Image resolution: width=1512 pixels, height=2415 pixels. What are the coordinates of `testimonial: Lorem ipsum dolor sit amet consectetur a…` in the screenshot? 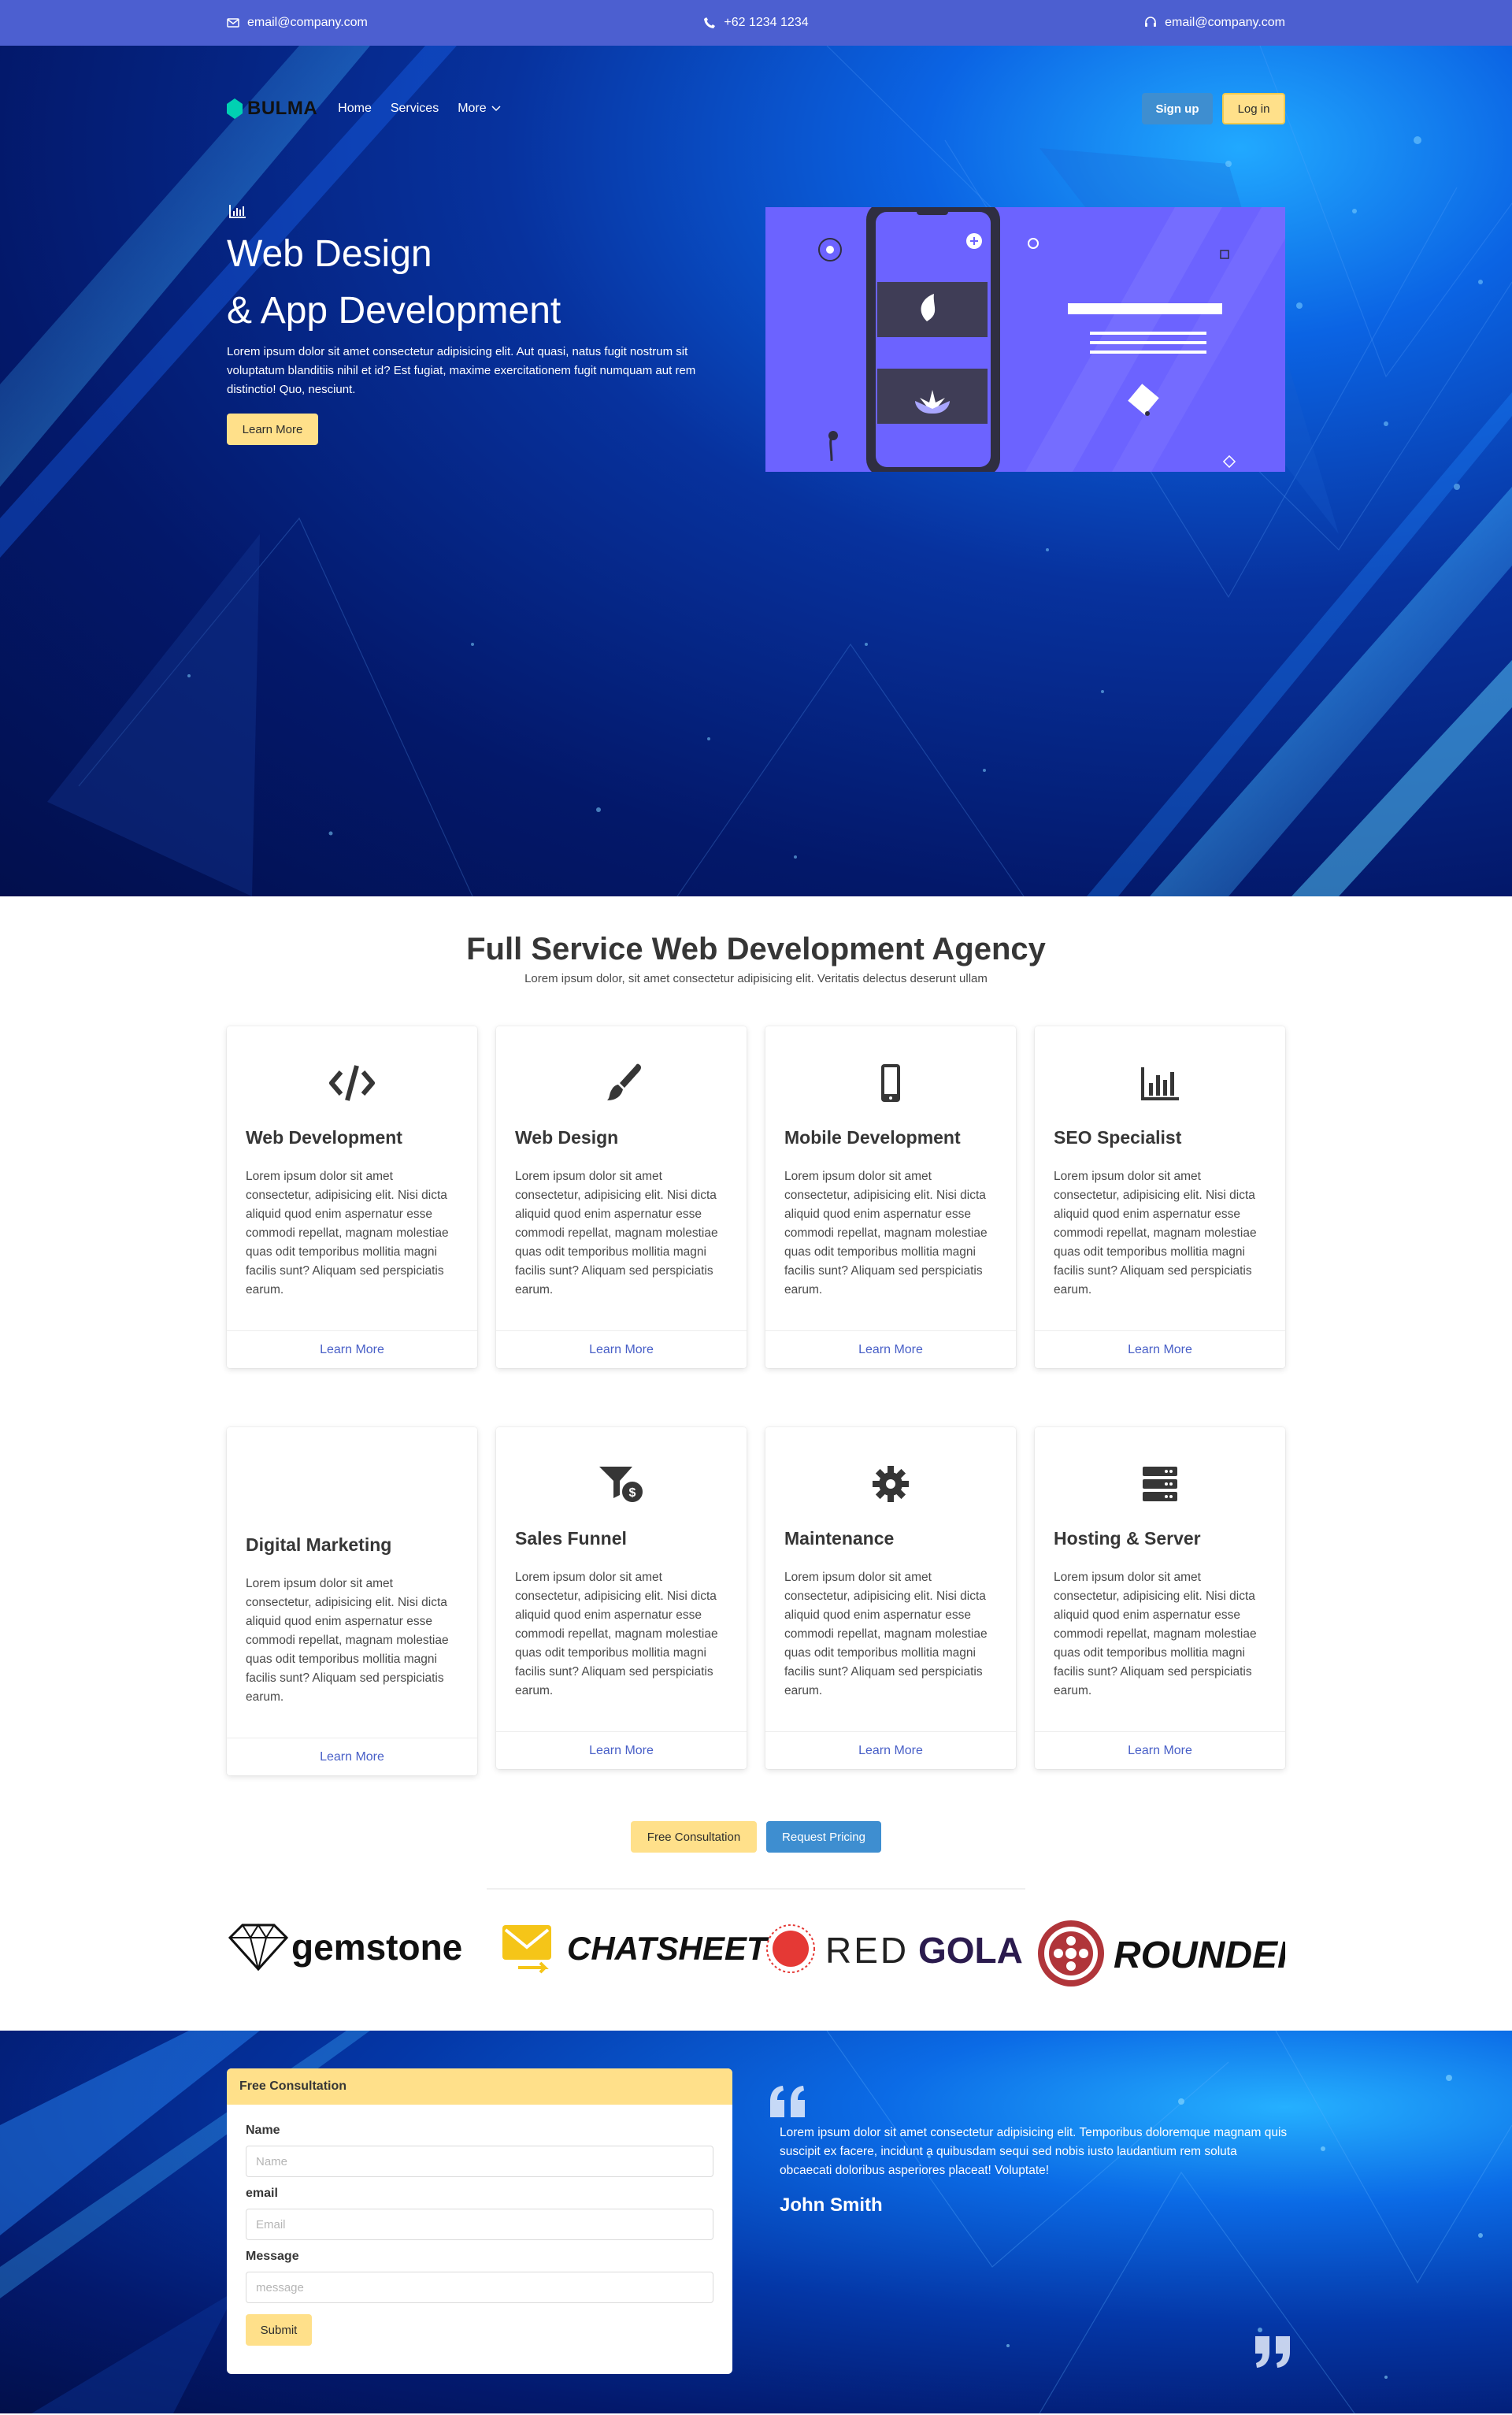 It's located at (1031, 2226).